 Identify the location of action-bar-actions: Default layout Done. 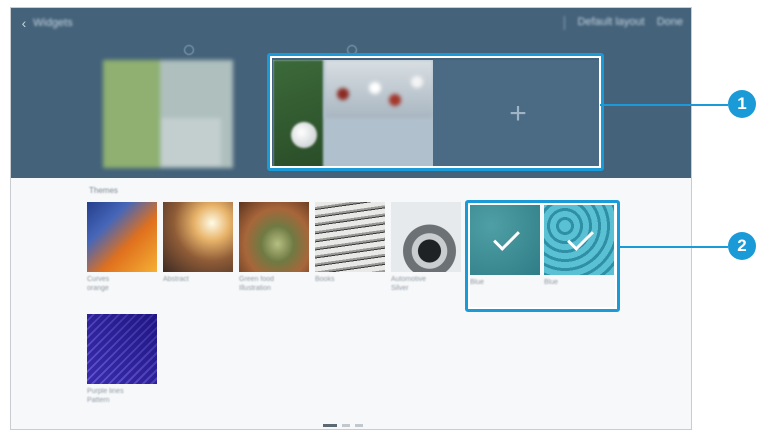
(623, 23).